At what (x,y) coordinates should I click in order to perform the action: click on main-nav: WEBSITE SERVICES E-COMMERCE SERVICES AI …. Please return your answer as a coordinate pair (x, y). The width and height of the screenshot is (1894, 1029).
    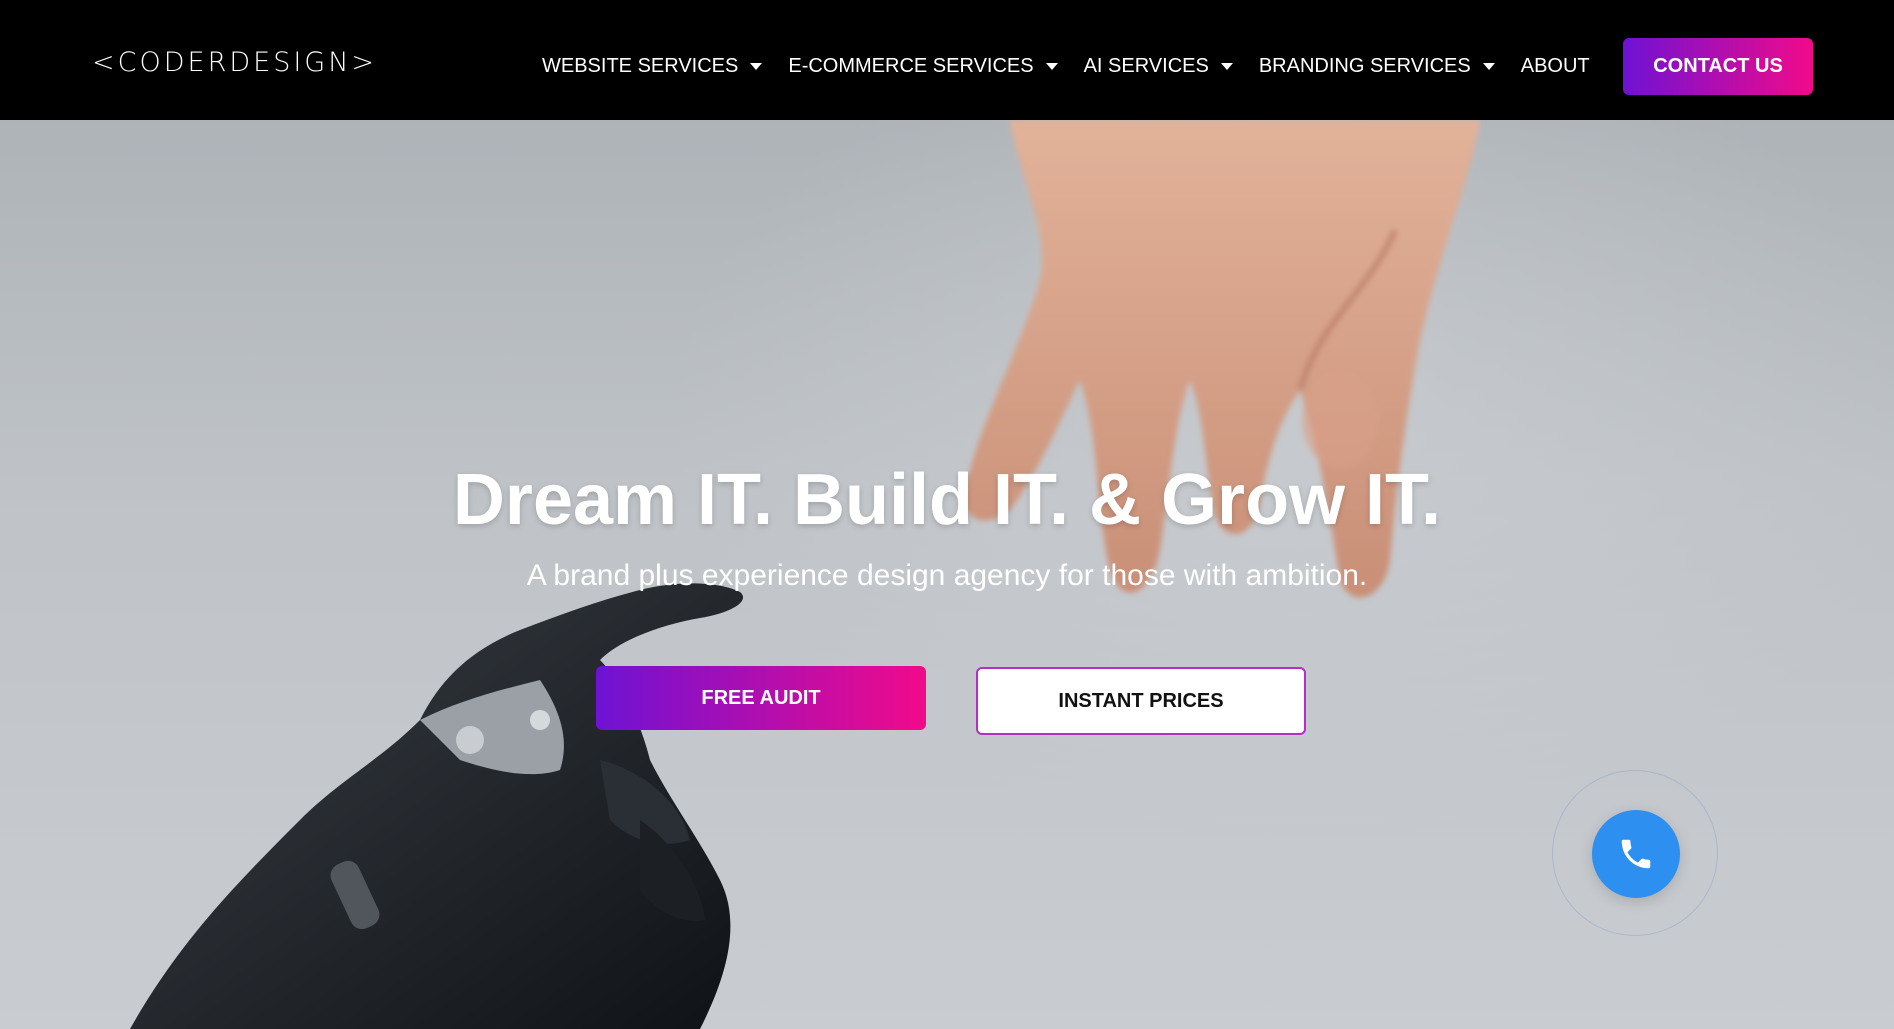
    Looking at the image, I should click on (1079, 66).